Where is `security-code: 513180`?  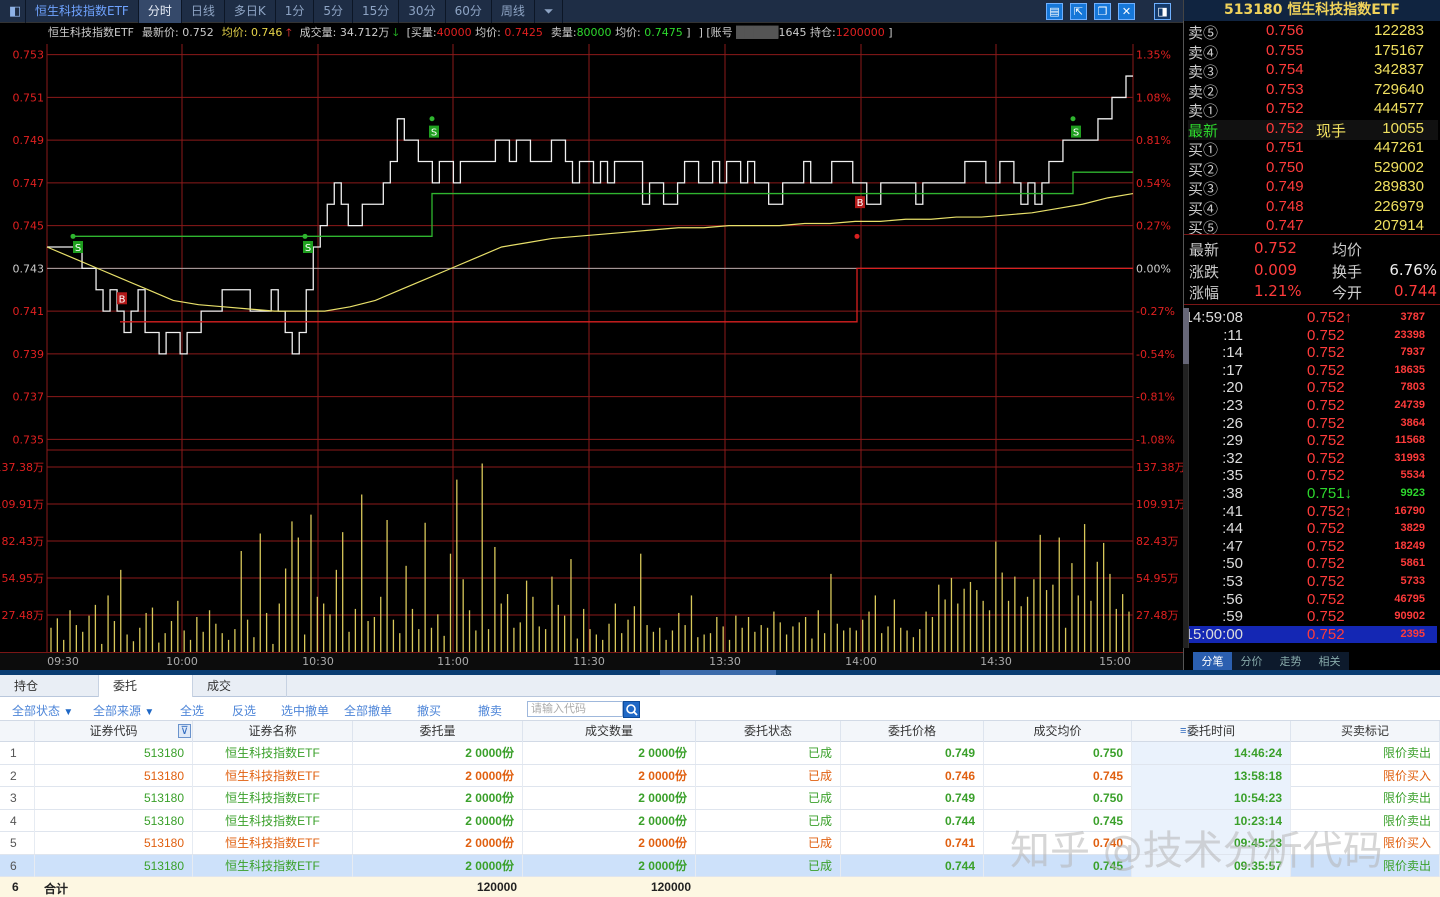
security-code: 513180 is located at coordinates (114, 865).